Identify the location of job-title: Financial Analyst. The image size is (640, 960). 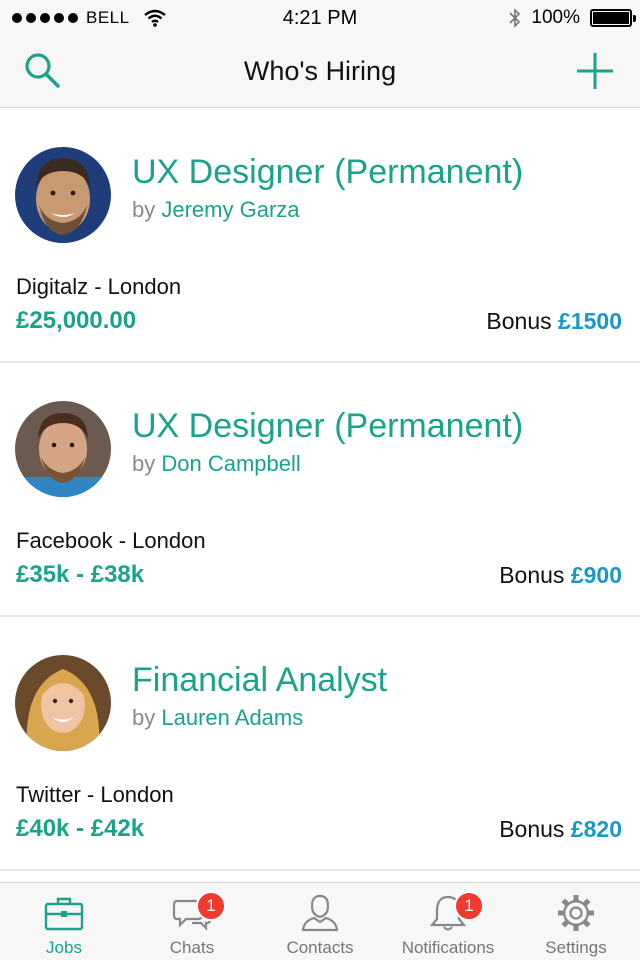
(259, 680).